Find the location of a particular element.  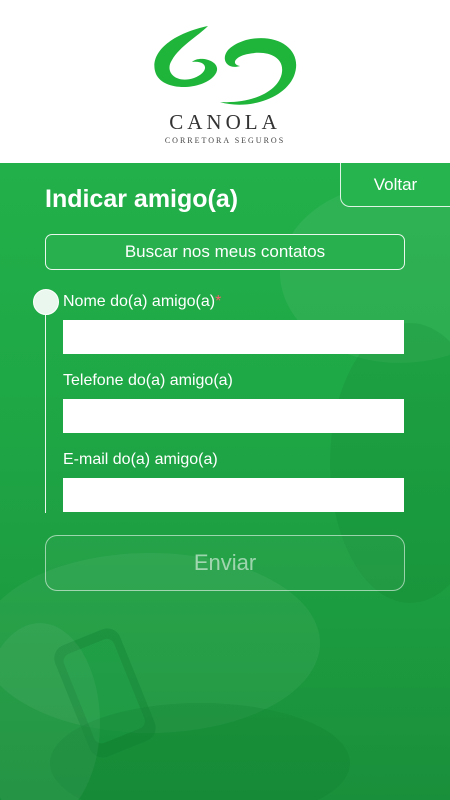

name-label-text: Nome do(a) amigo(a) is located at coordinates (139, 301).